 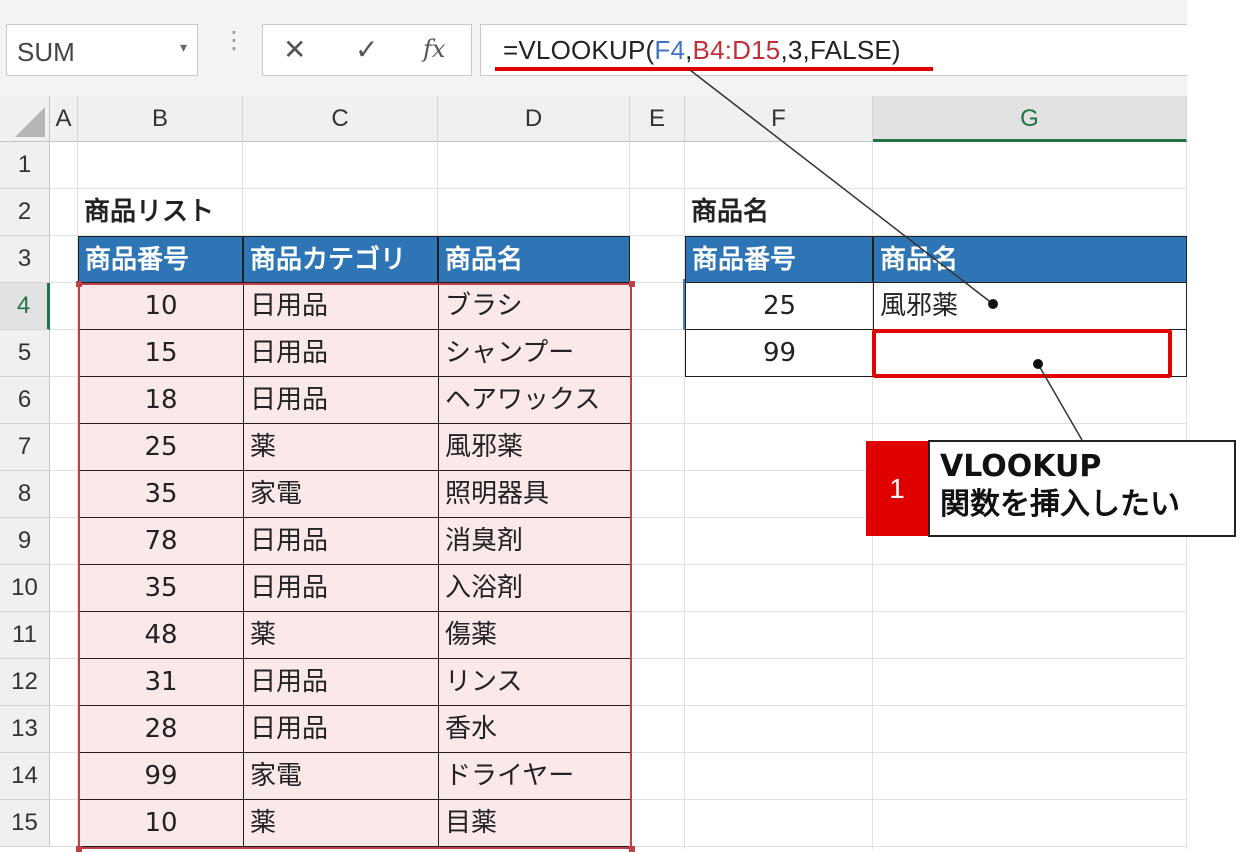 What do you see at coordinates (779, 259) in the screenshot?
I see `lookup-table-header: 商品番号` at bounding box center [779, 259].